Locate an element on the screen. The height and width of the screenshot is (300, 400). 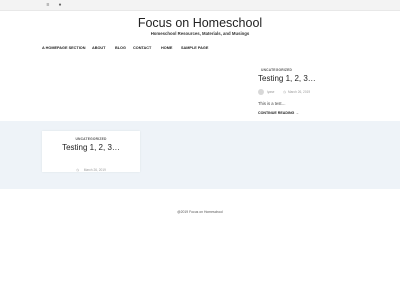
card-meta: ◷ March 26, 2019 is located at coordinates (91, 167).